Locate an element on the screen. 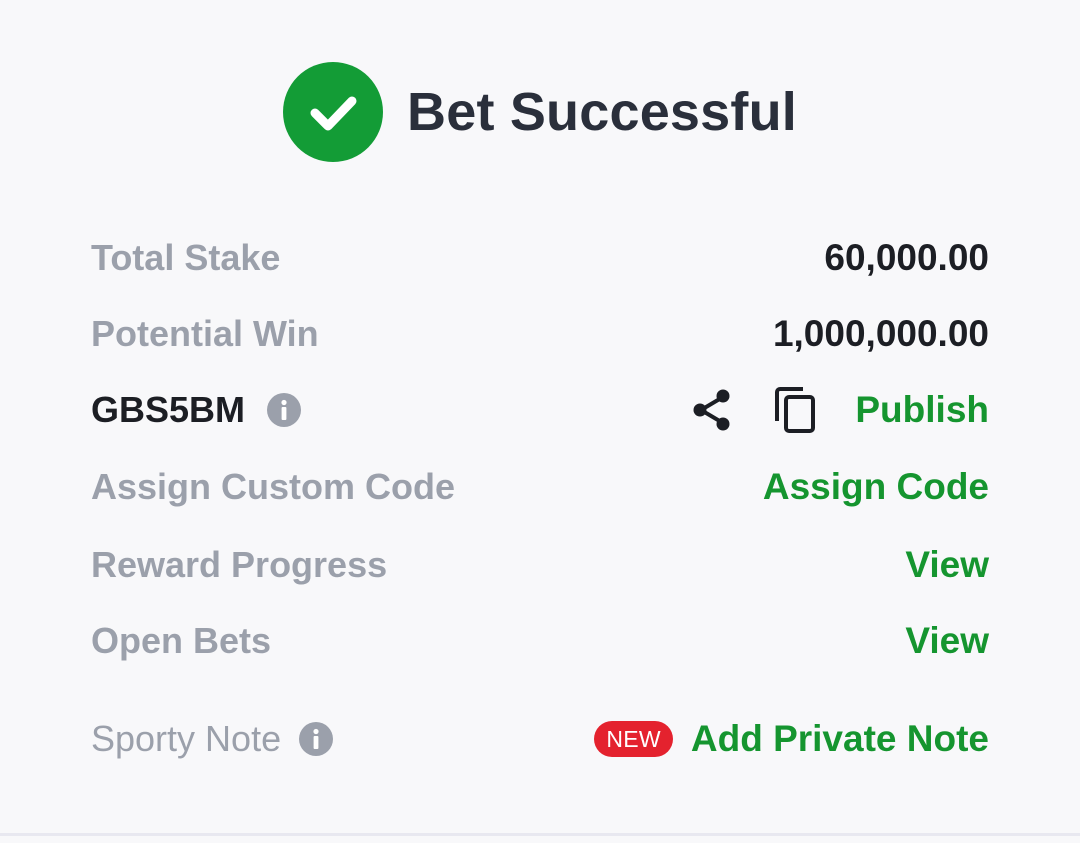 Image resolution: width=1080 pixels, height=843 pixels. potential-win-label: Potential Win is located at coordinates (205, 333).